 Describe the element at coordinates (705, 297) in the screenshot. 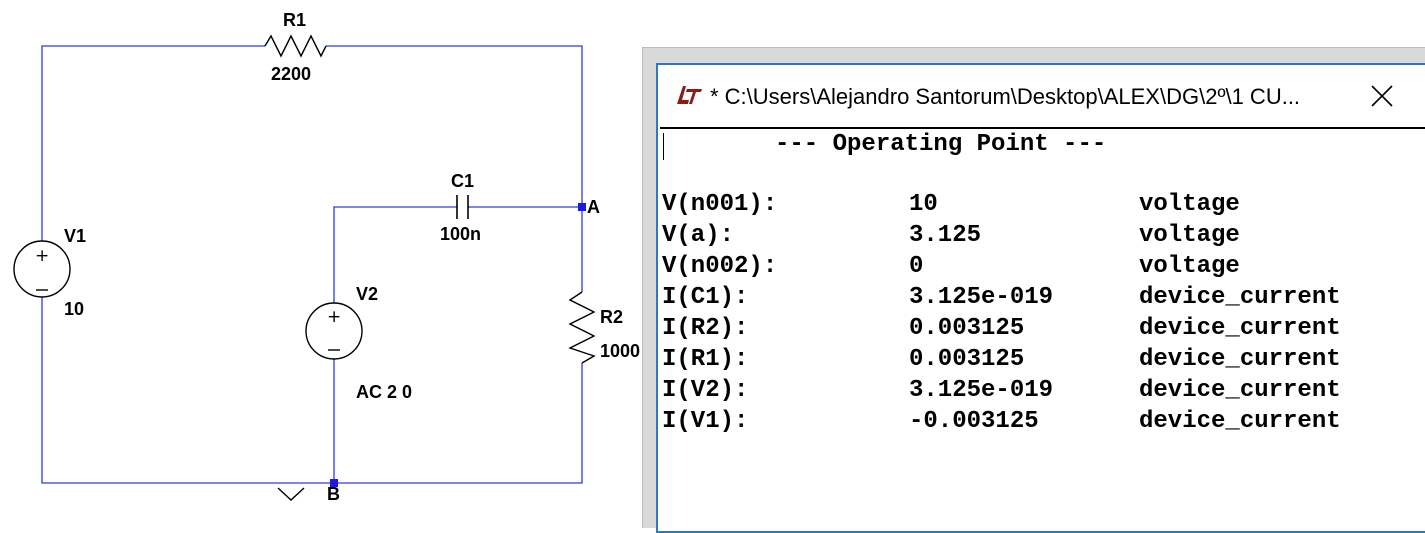

I see `quantity-name: I(C1):` at that location.